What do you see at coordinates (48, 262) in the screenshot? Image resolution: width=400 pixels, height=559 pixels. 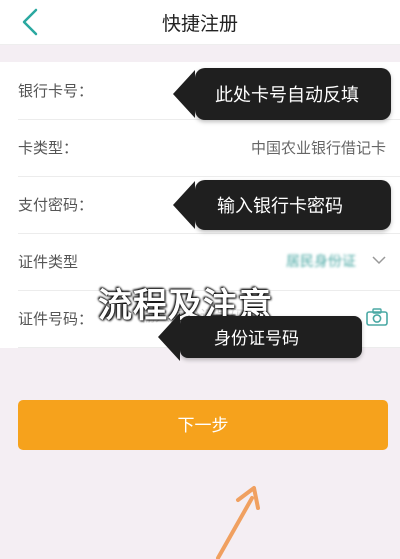 I see `id-type-label: 证件类型` at bounding box center [48, 262].